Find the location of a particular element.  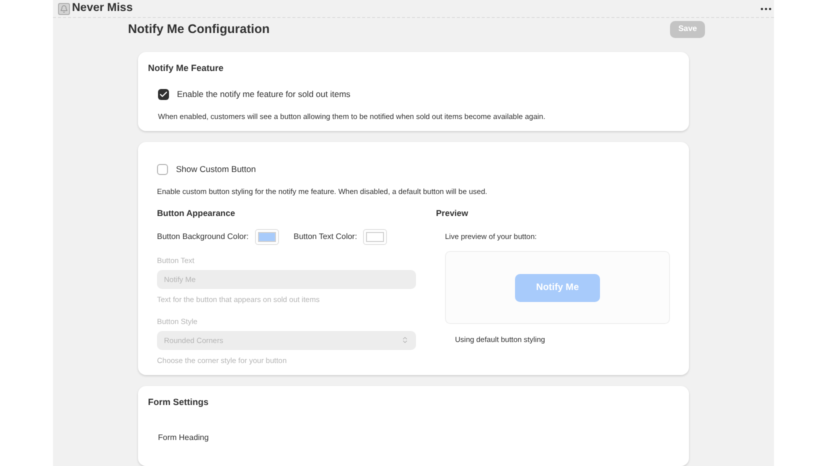

page-title: Notify Me Configuration is located at coordinates (199, 29).